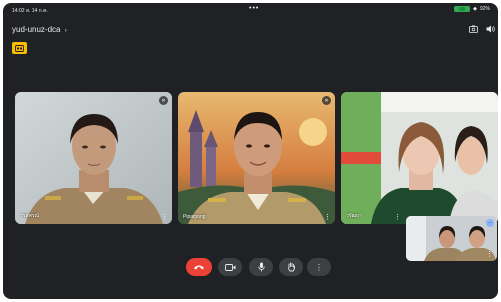  I want to click on microphone-button, so click(261, 267).